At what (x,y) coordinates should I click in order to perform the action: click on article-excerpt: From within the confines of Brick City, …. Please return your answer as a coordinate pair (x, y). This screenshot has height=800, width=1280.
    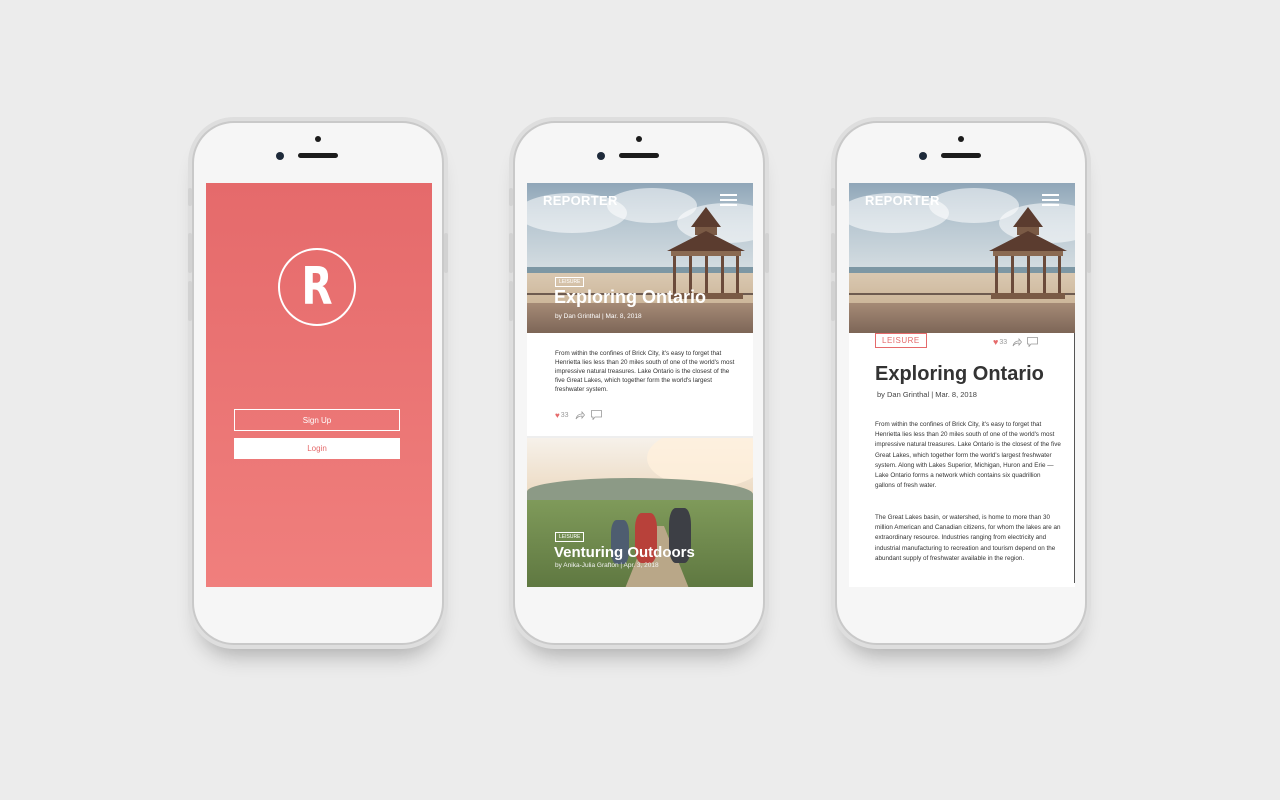
    Looking at the image, I should click on (645, 371).